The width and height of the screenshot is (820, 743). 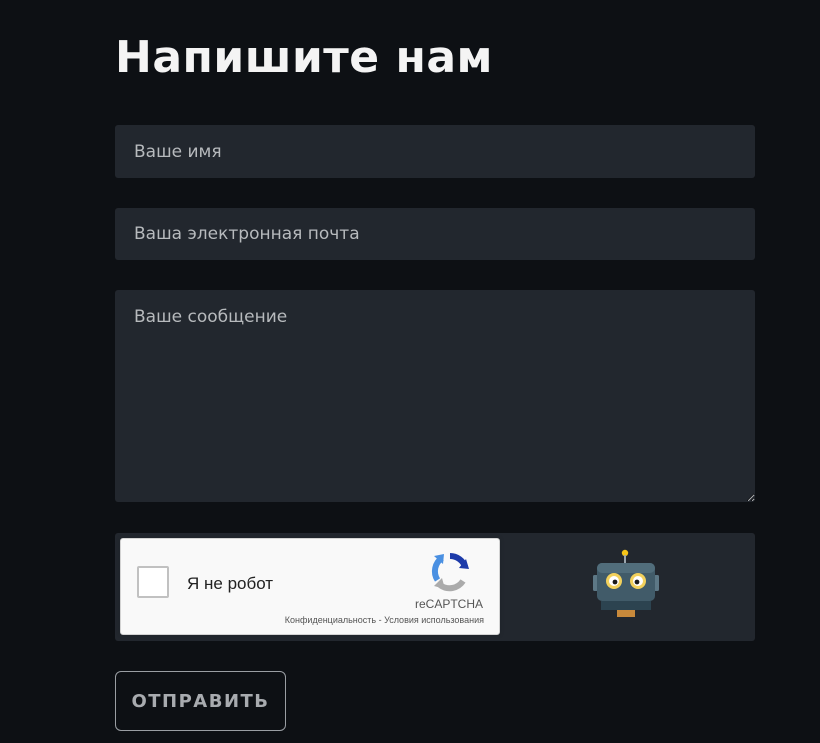 I want to click on submit-button: ОТПРАВИТЬ, so click(x=200, y=701).